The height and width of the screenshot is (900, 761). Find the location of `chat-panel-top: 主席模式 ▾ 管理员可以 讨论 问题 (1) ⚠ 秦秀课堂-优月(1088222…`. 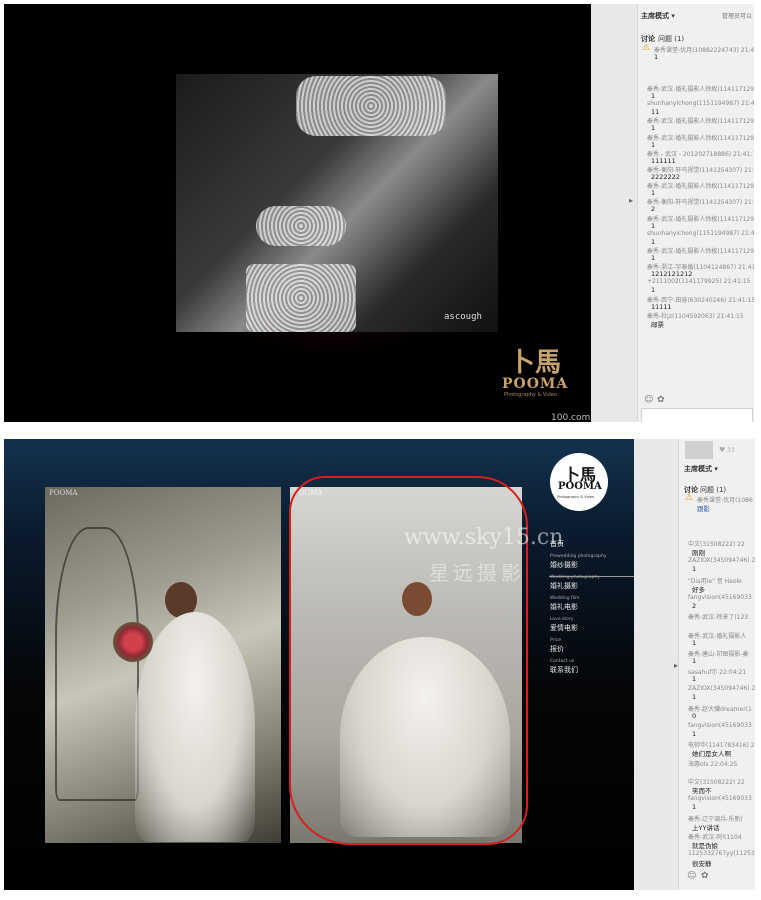

chat-panel-top: 主席模式 ▾ 管理员可以 讨论 问题 (1) ⚠ 秦秀课堂-优月(1088222… is located at coordinates (695, 213).